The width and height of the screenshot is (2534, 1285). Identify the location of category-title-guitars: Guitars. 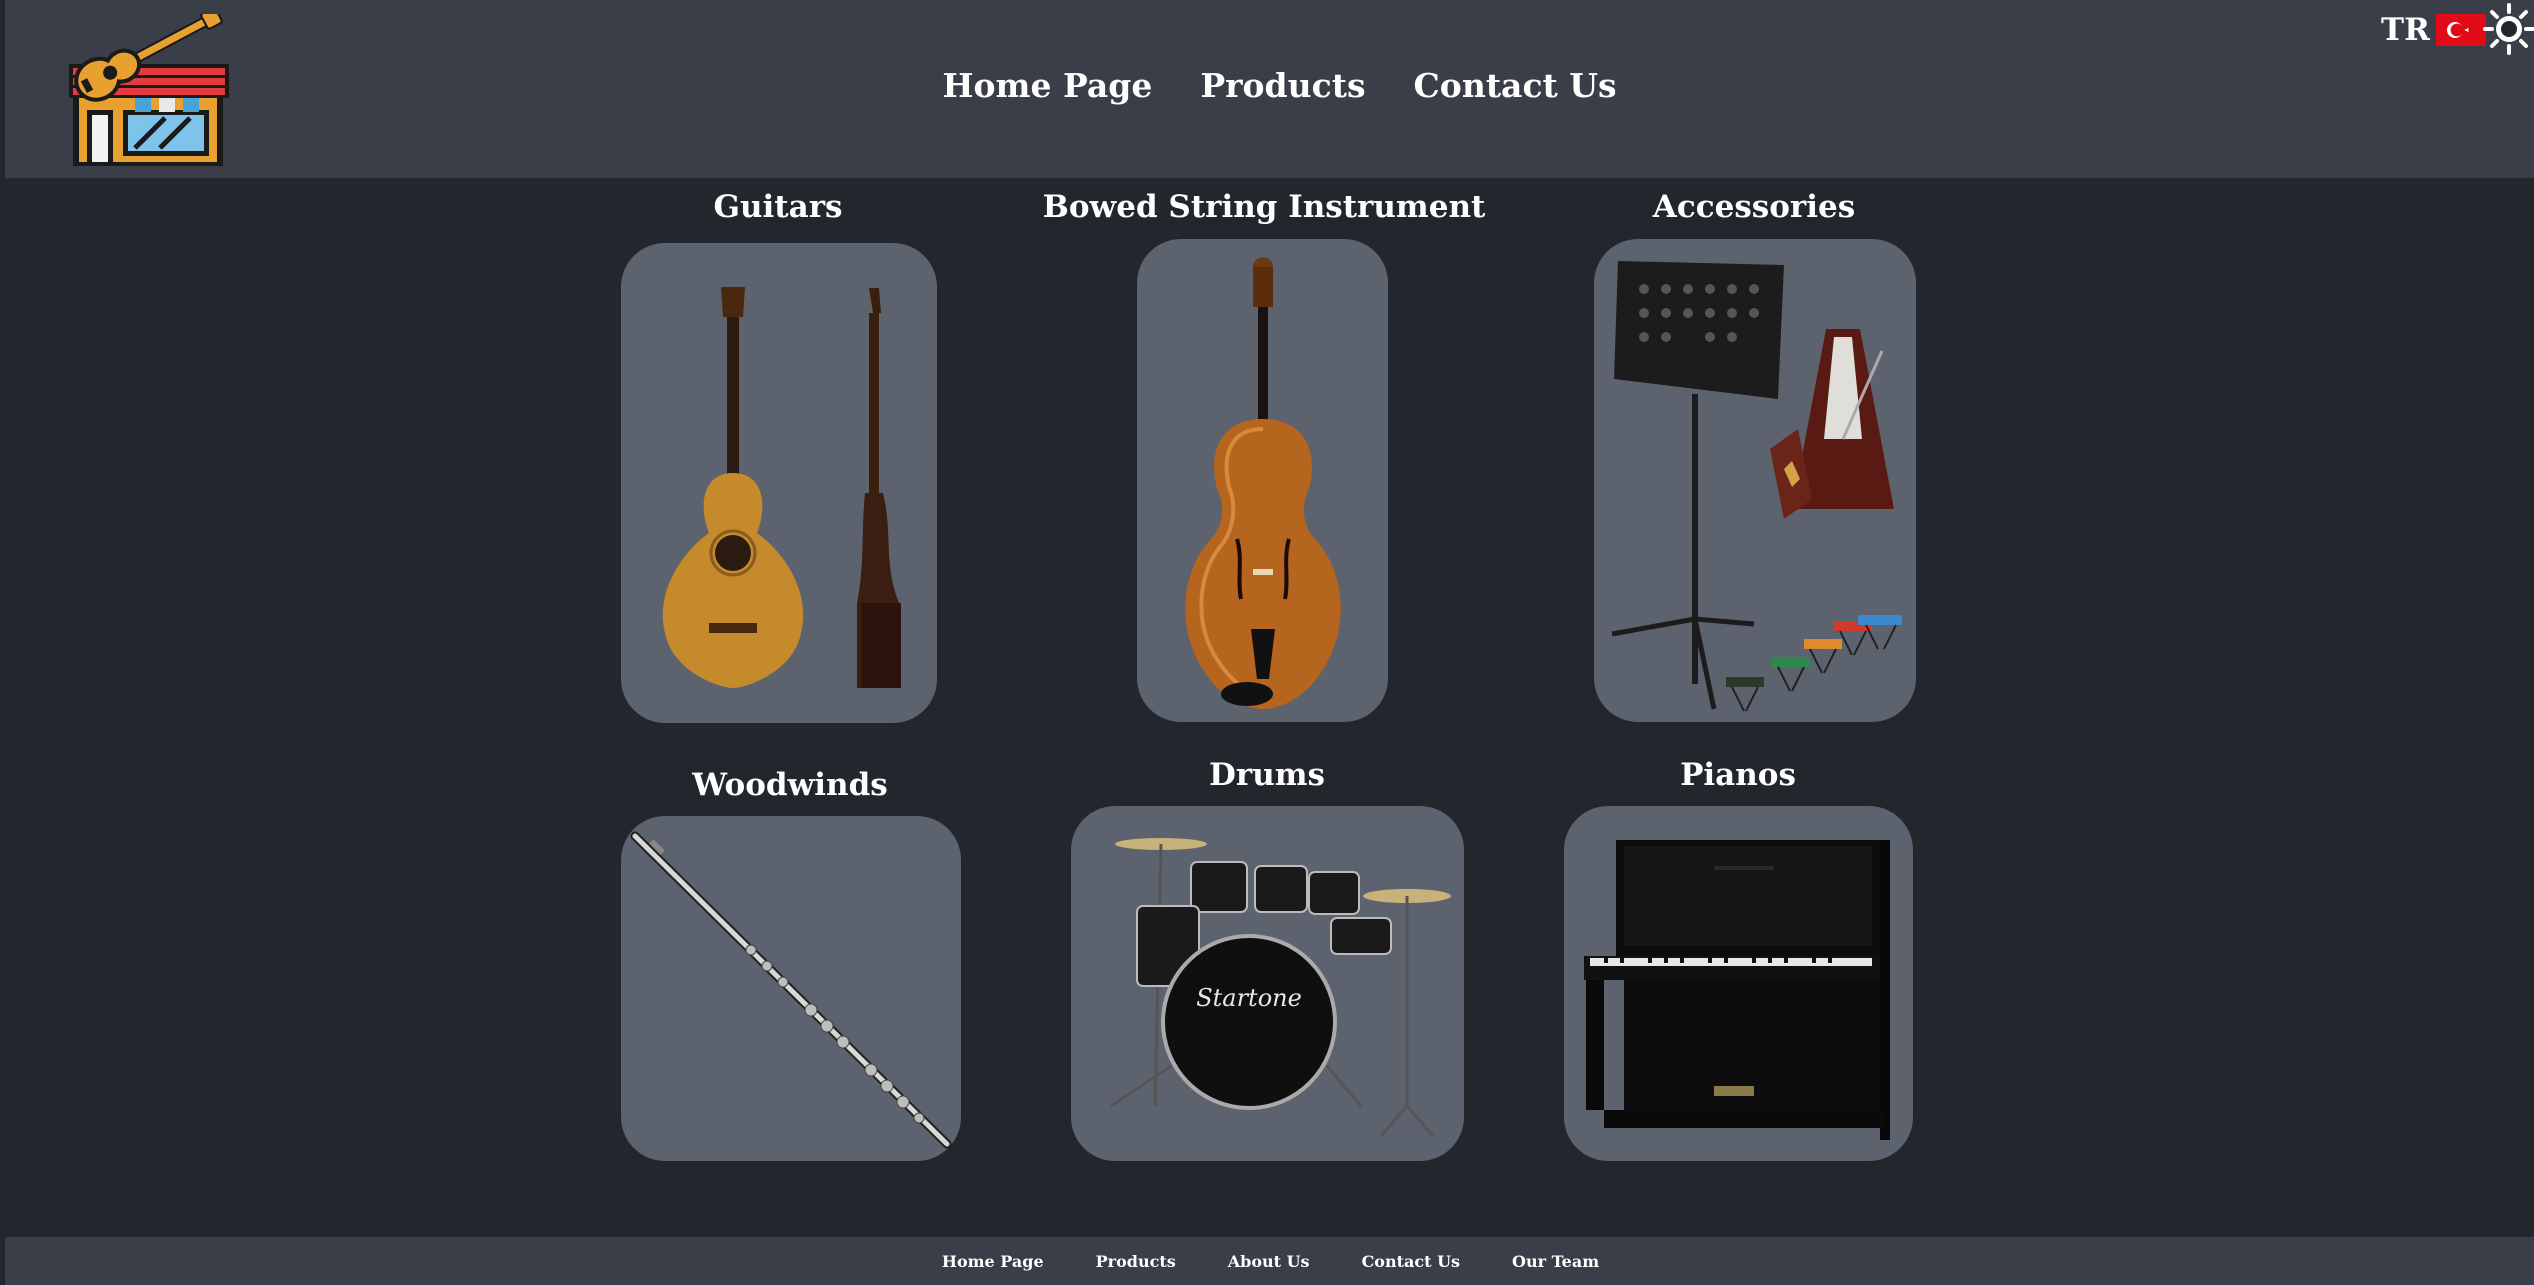
(778, 207).